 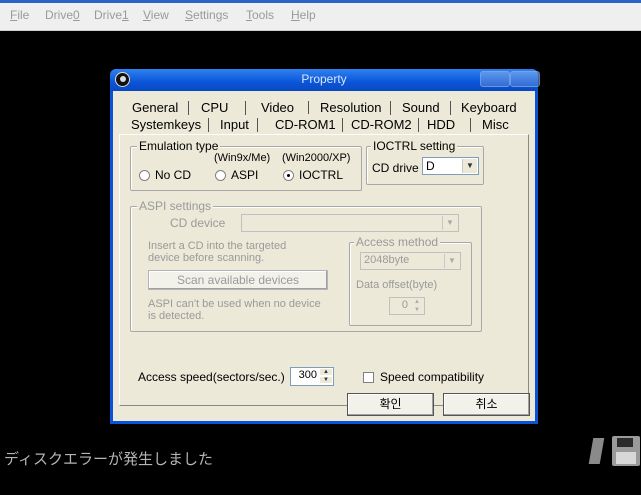 I want to click on close-icon, so click(x=525, y=79).